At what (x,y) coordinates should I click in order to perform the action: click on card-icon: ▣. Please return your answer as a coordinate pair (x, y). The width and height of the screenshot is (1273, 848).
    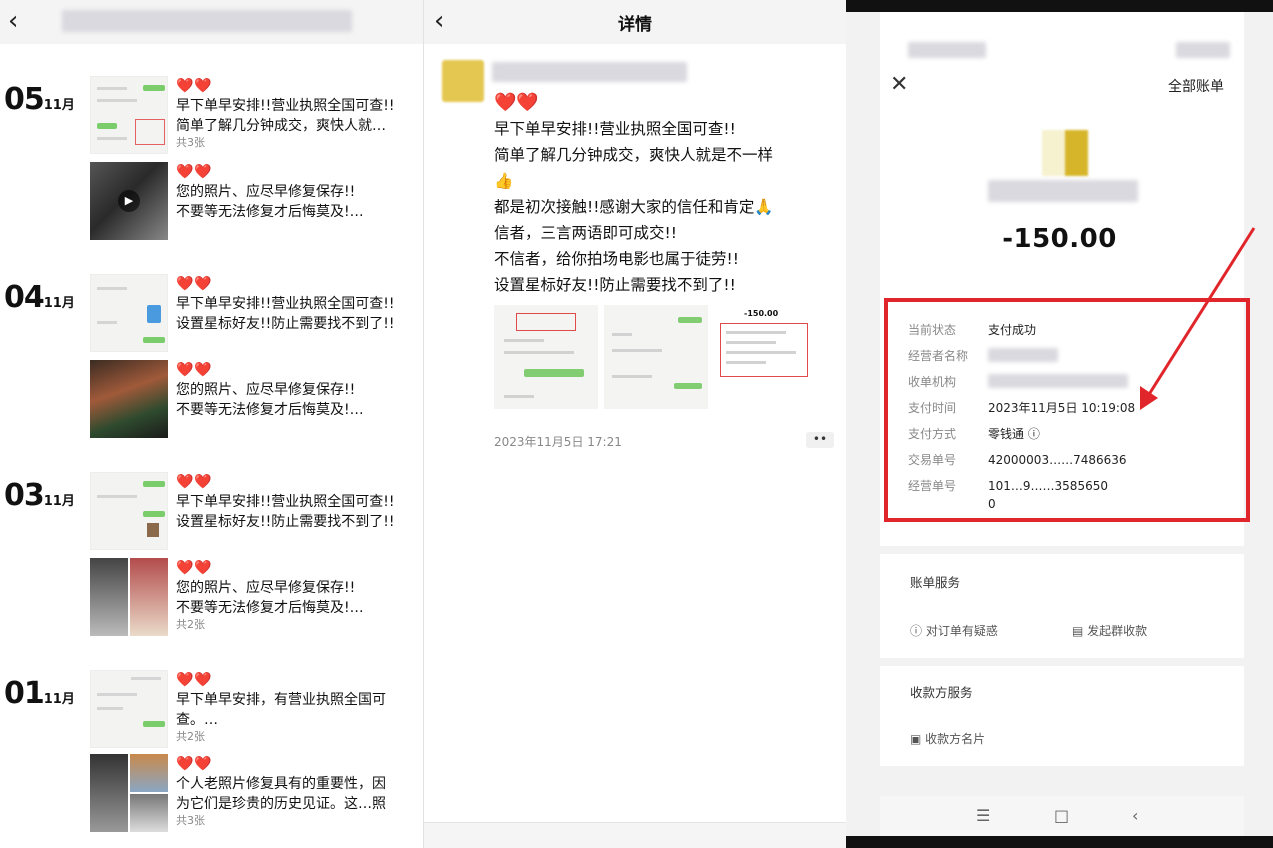
    Looking at the image, I should click on (918, 739).